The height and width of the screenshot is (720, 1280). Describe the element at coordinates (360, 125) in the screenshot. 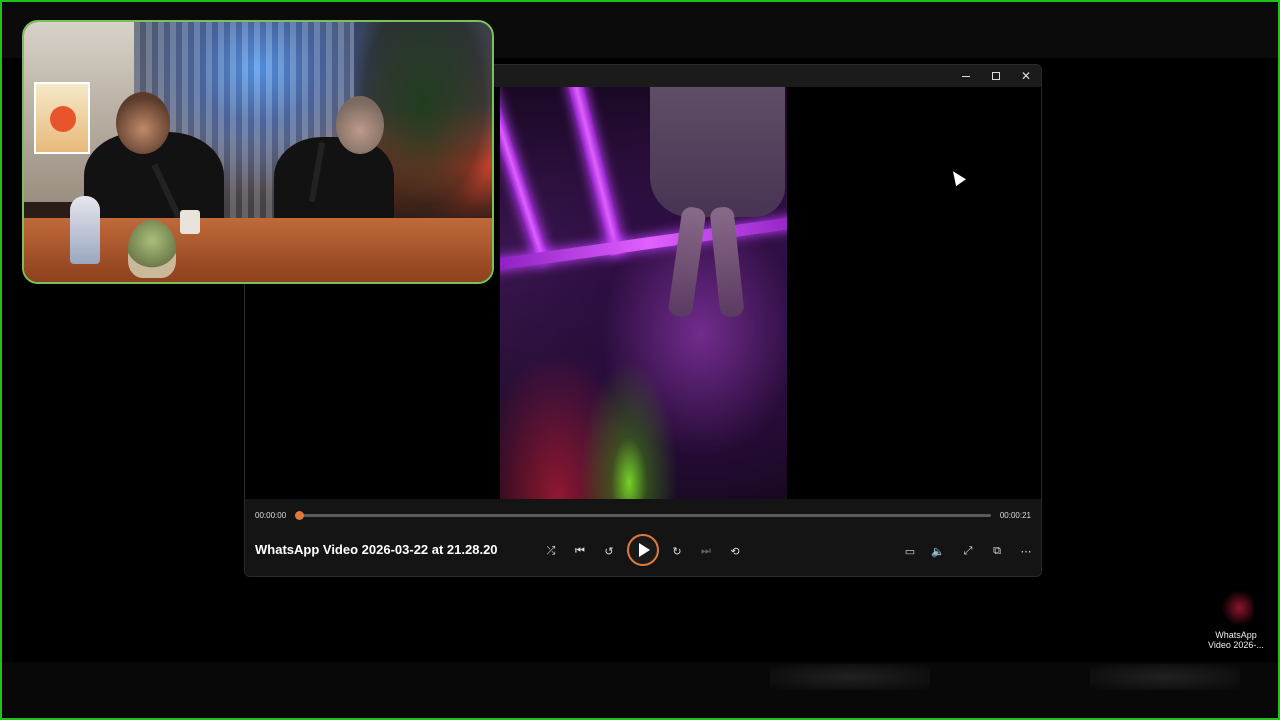

I see `person-right-head` at that location.